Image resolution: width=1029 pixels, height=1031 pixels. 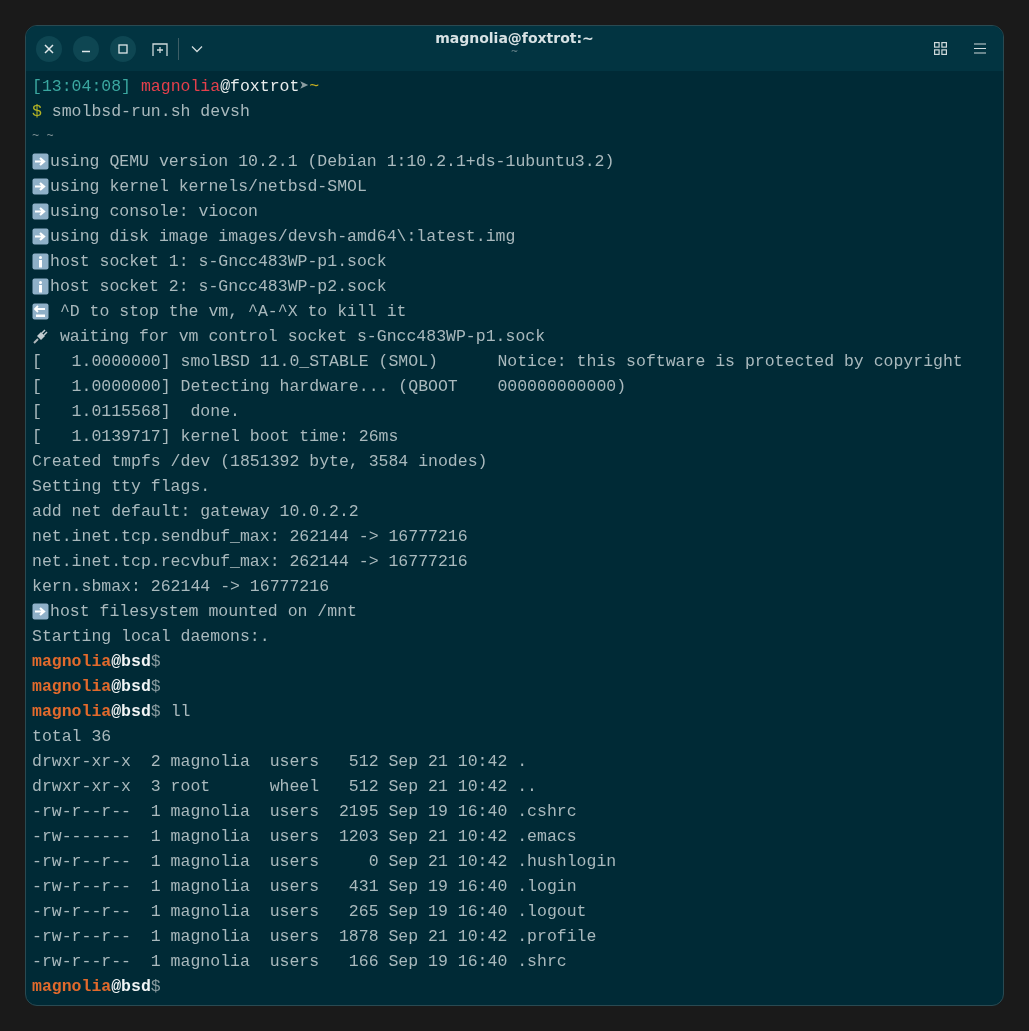 What do you see at coordinates (514, 51) in the screenshot?
I see `window-subtitle: ~` at bounding box center [514, 51].